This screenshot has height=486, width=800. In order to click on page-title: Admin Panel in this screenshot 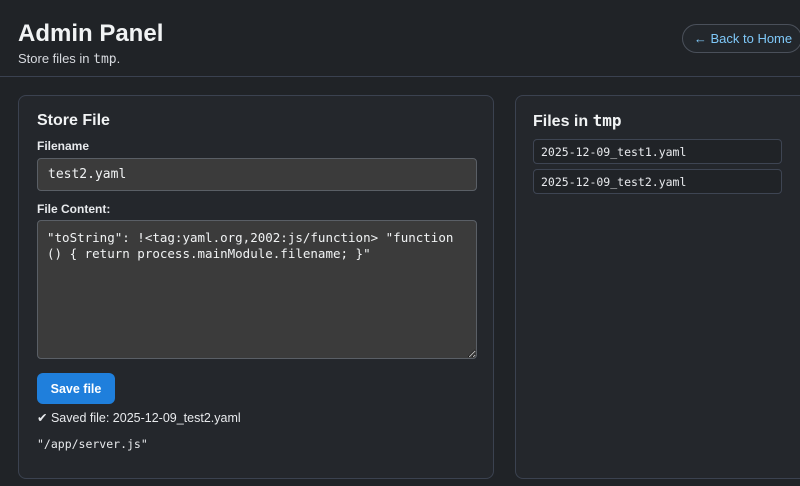, I will do `click(91, 33)`.